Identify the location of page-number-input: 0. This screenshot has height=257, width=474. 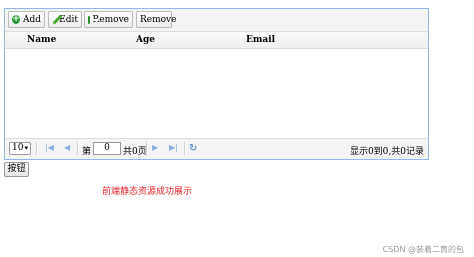
(107, 148).